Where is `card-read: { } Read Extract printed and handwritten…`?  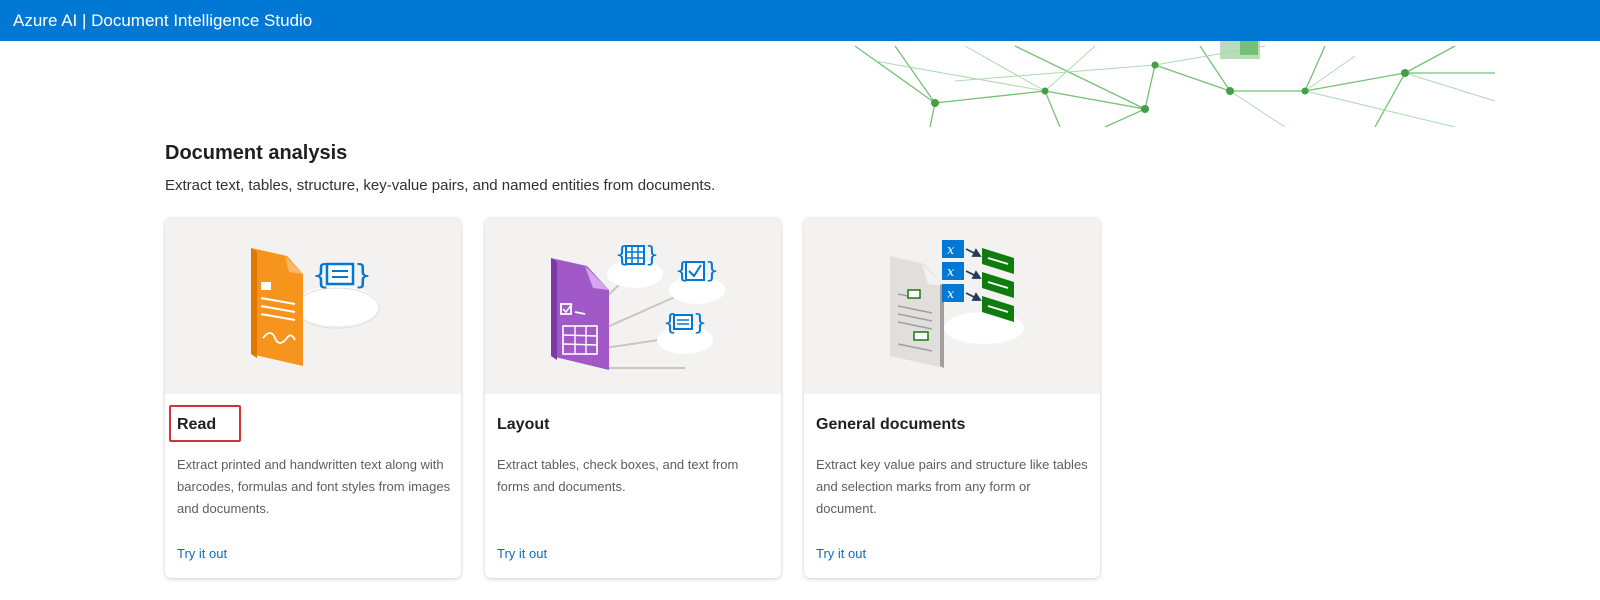 card-read: { } Read Extract printed and handwritten… is located at coordinates (313, 398).